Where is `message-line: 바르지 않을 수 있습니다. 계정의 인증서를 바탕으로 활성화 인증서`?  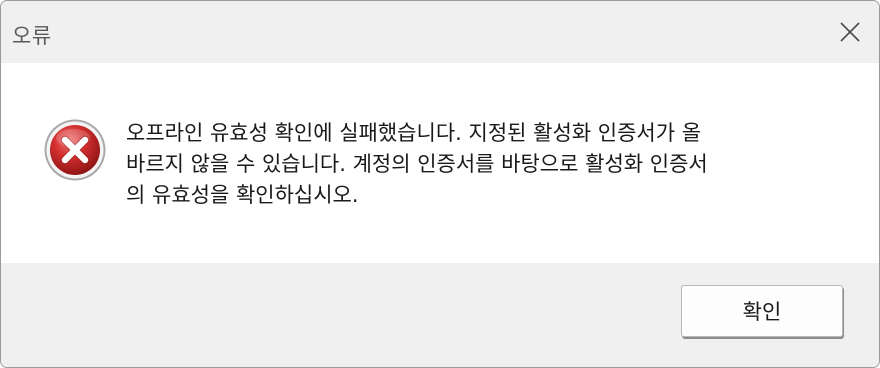 message-line: 바르지 않을 수 있습니다. 계정의 인증서를 바탕으로 활성화 인증서 is located at coordinates (417, 164).